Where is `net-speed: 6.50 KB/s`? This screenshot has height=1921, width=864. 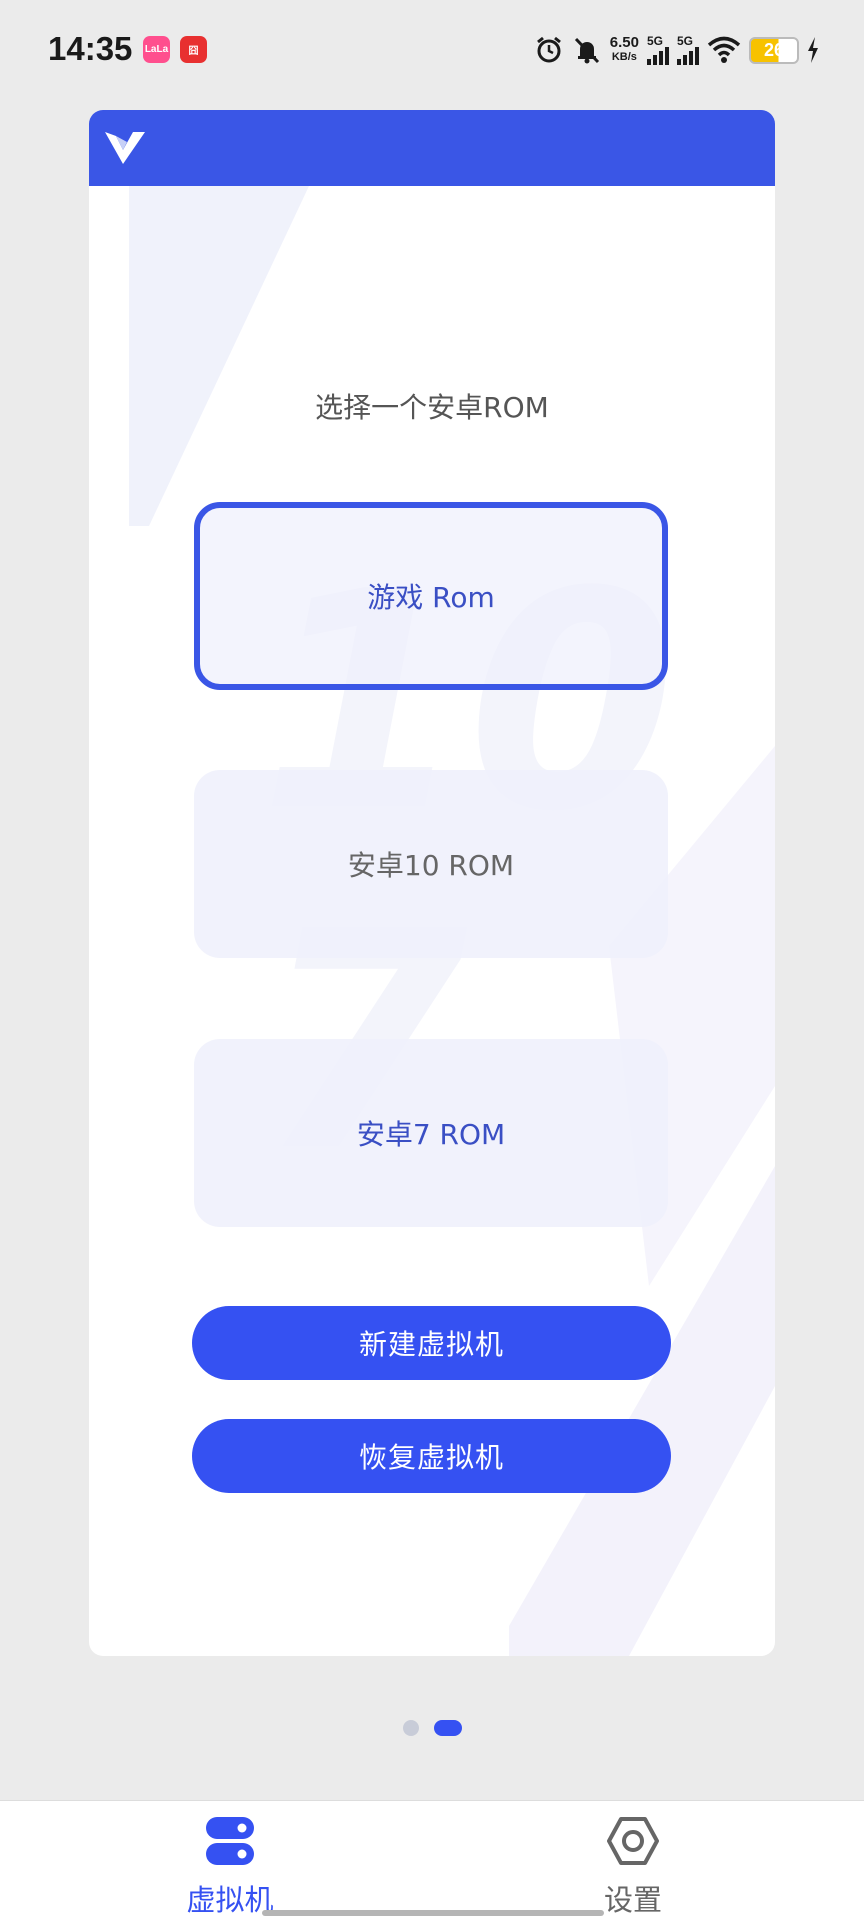 net-speed: 6.50 KB/s is located at coordinates (624, 48).